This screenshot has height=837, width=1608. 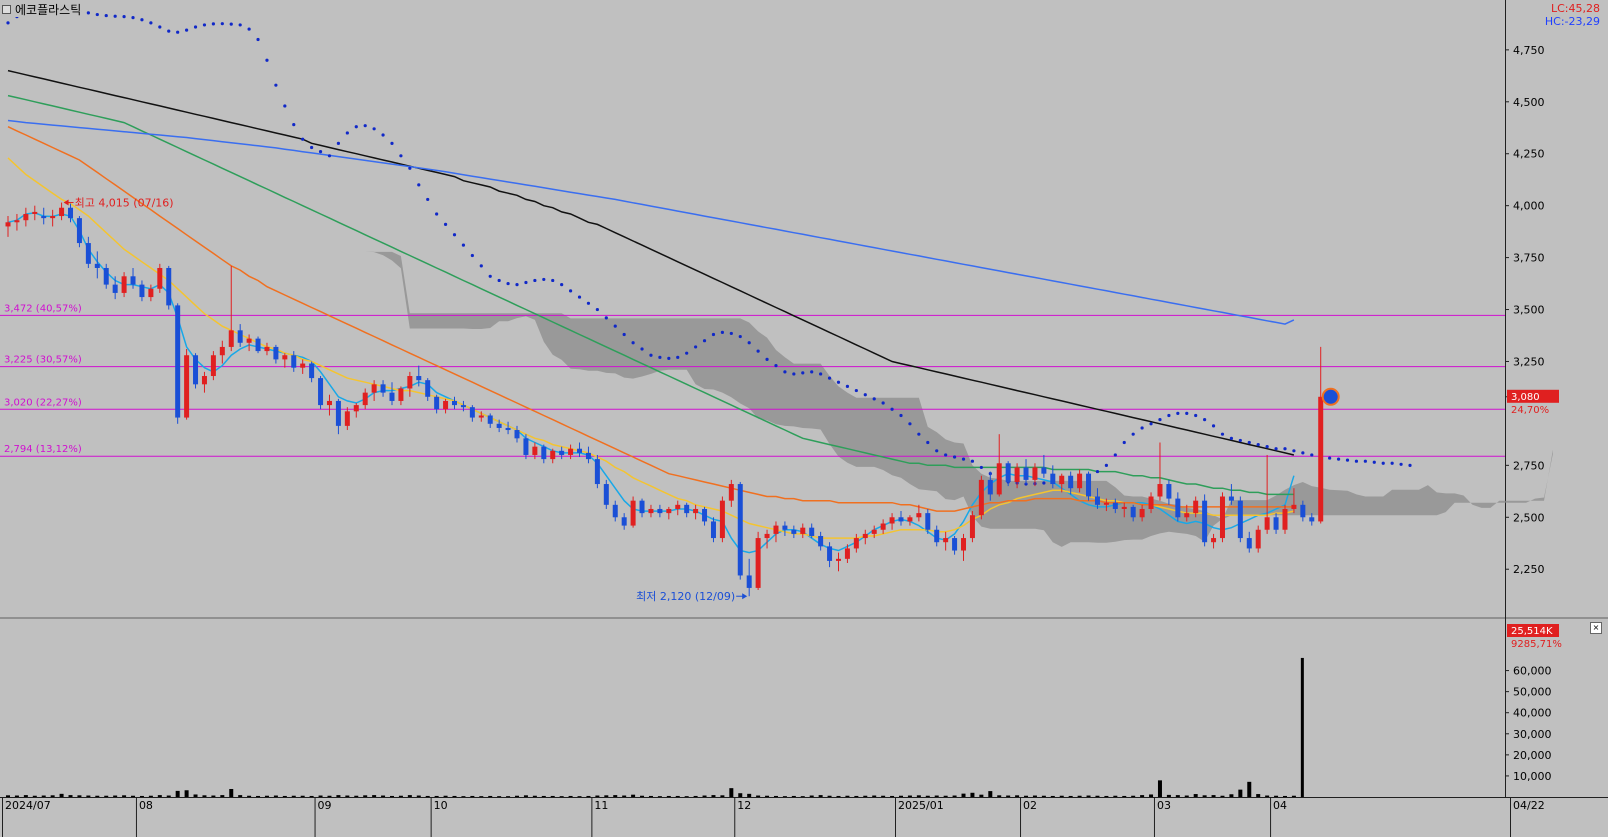 What do you see at coordinates (1529, 258) in the screenshot?
I see `y-tick-label: 3,750` at bounding box center [1529, 258].